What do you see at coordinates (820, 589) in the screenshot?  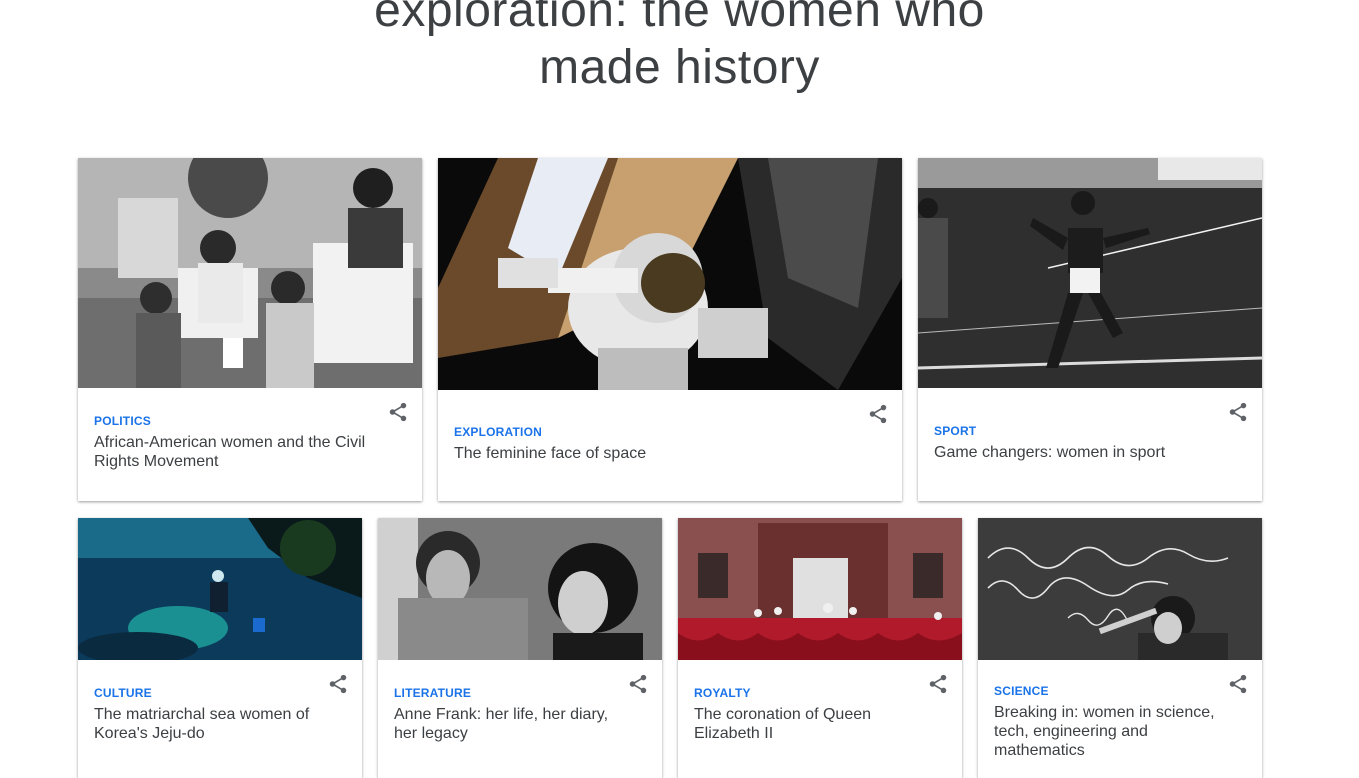 I see `coronation-balcony-photo` at bounding box center [820, 589].